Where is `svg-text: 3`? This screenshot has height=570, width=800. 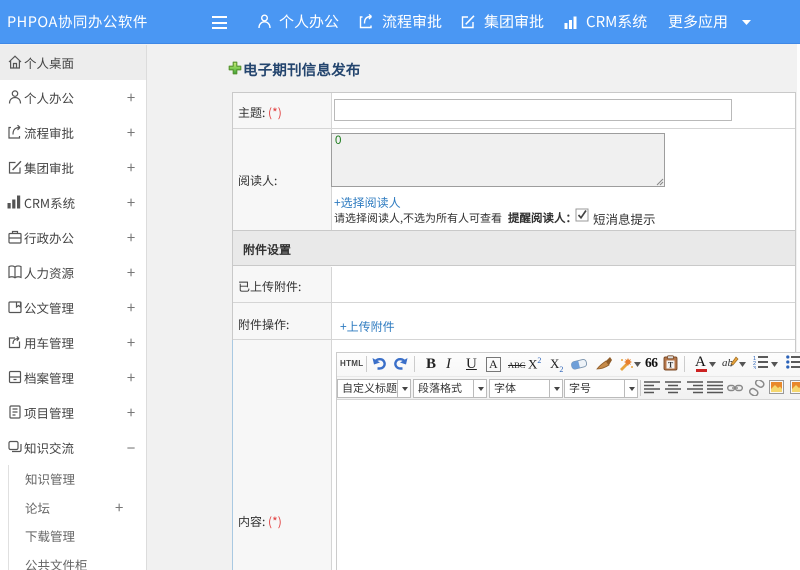
svg-text: 3 is located at coordinates (754, 367).